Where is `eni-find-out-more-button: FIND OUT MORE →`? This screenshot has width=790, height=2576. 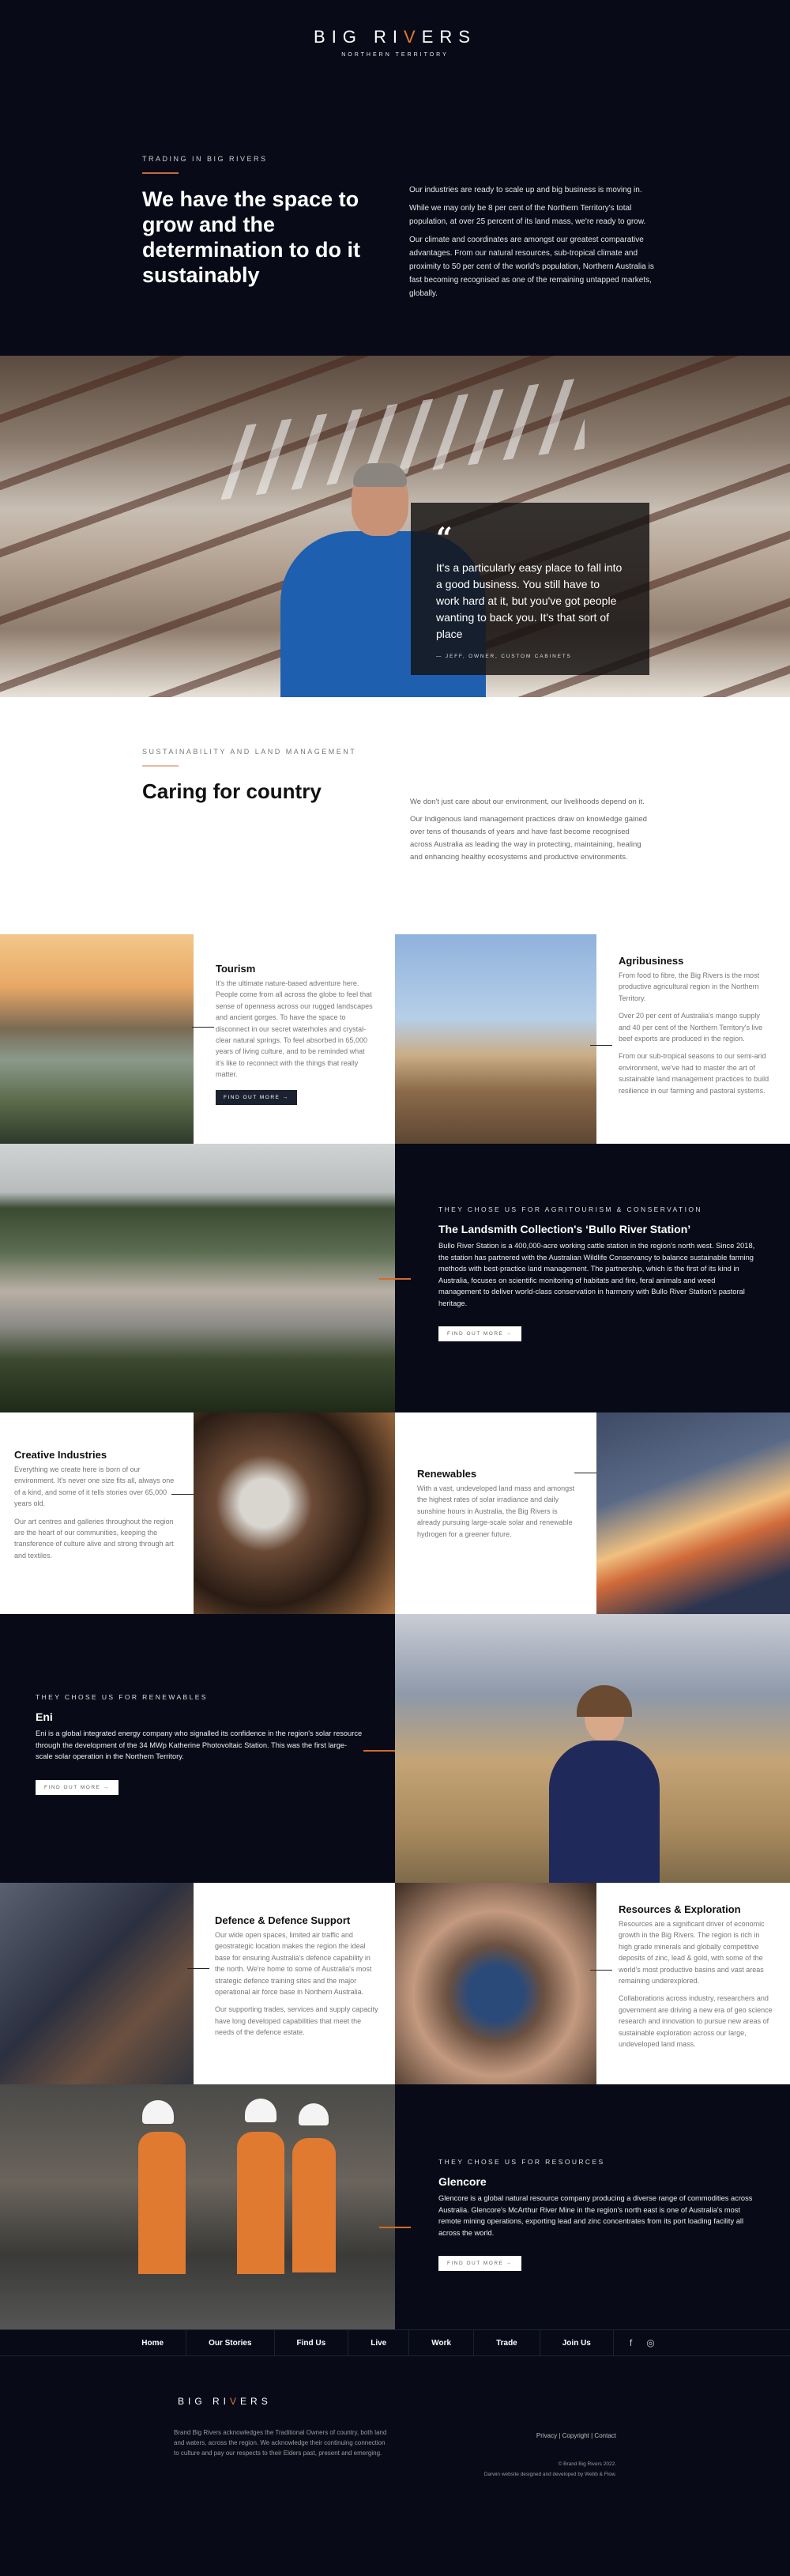
eni-find-out-more-button: FIND OUT MORE → is located at coordinates (77, 1787).